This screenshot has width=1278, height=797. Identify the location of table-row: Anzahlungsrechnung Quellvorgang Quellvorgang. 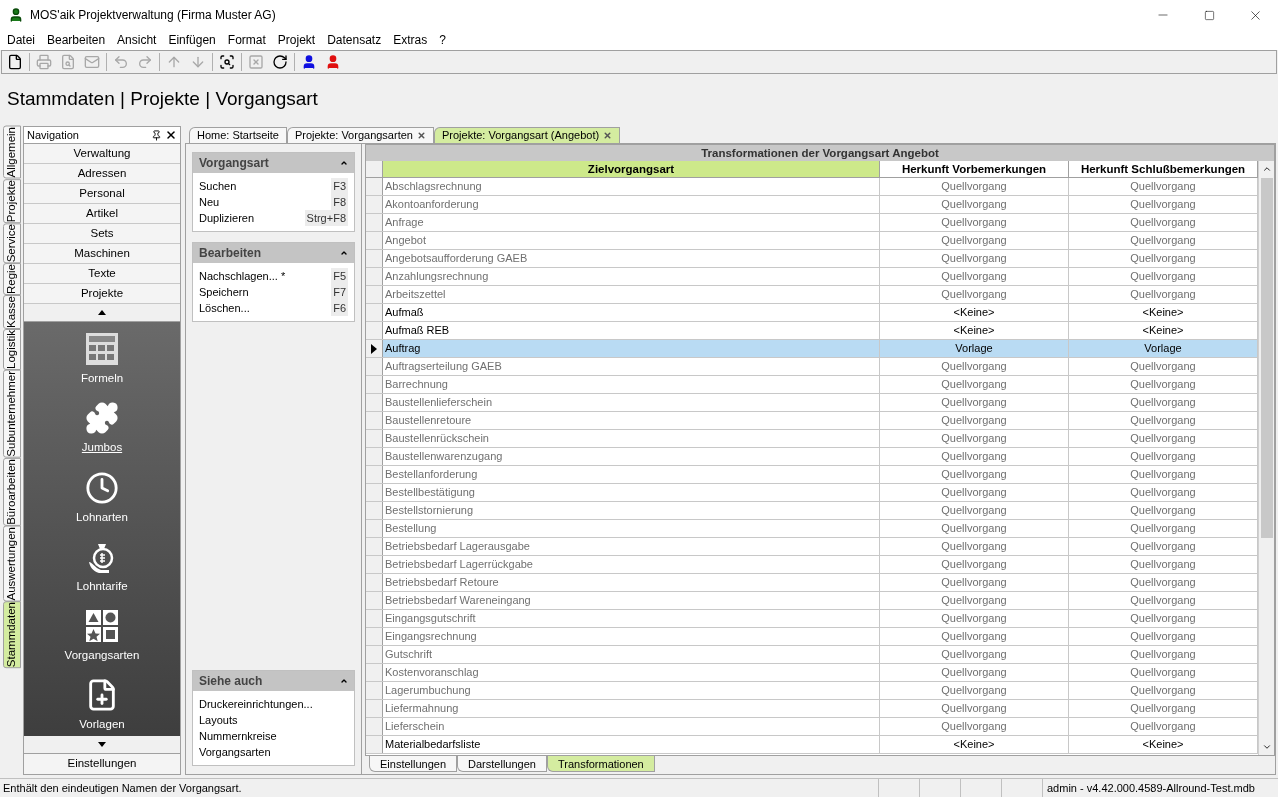
(812, 277).